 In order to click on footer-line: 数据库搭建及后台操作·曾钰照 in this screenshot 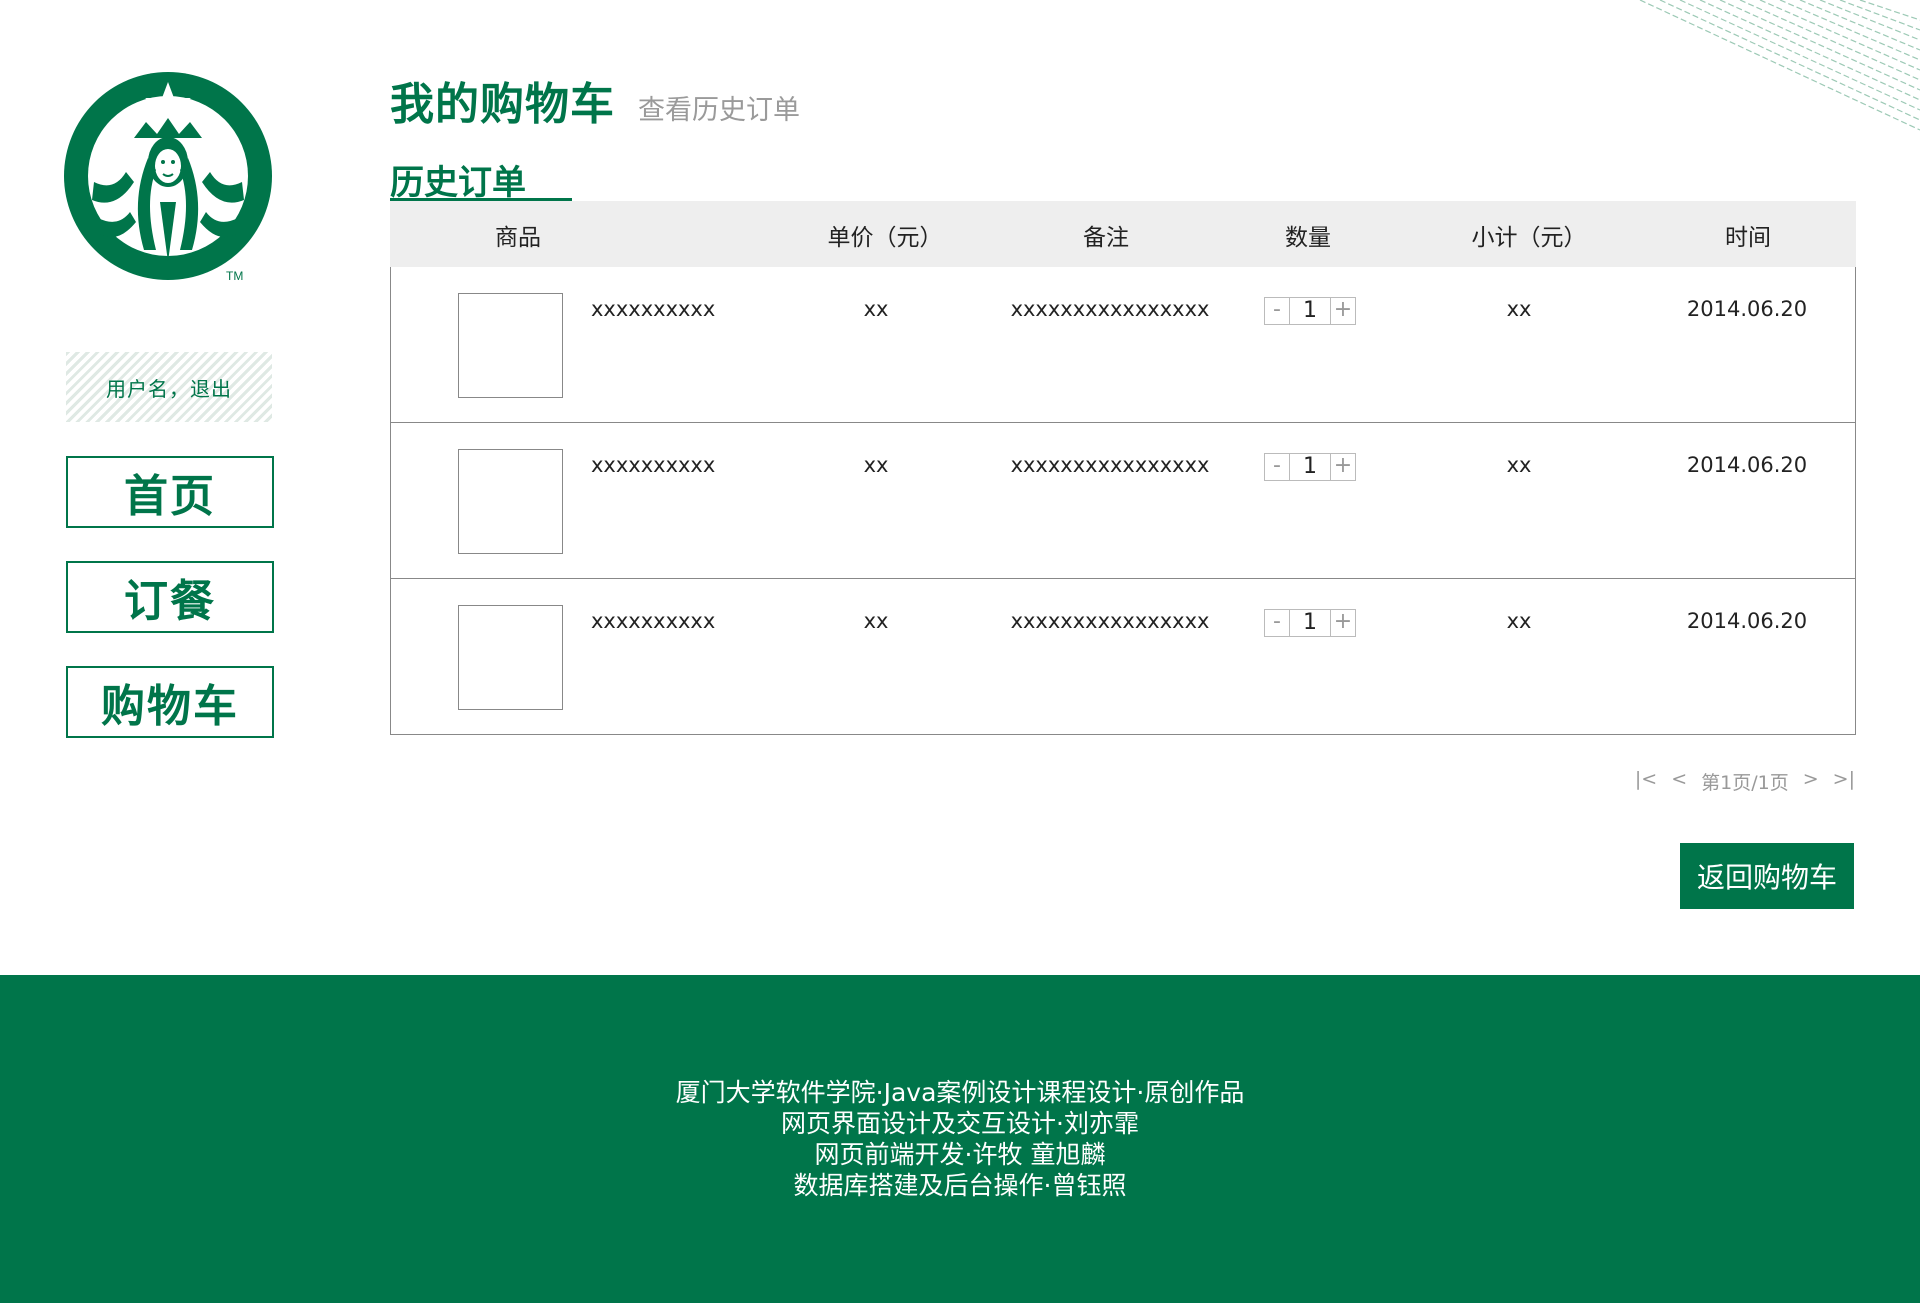, I will do `click(960, 1185)`.